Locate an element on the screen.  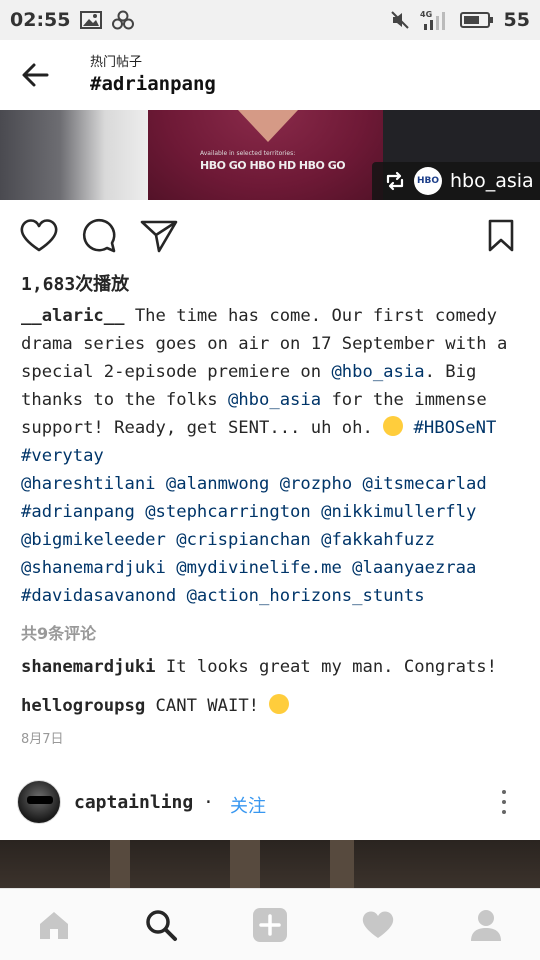
play-count: 1,683次播放 is located at coordinates (75, 284).